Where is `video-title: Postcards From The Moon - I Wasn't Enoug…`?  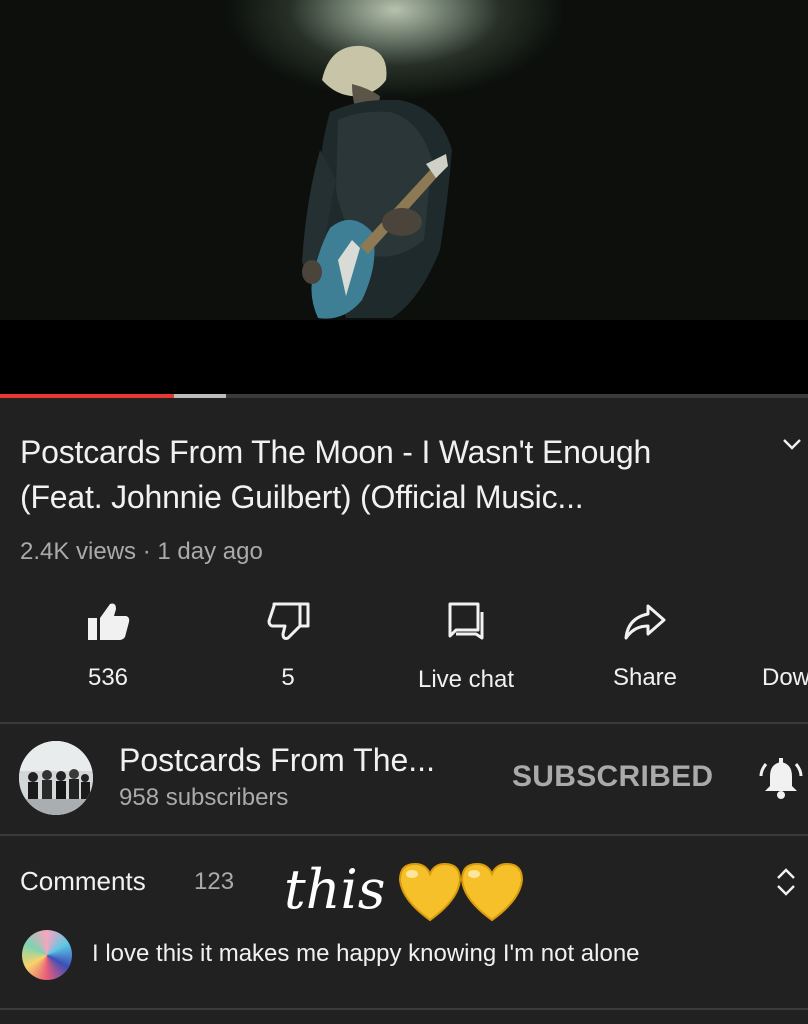
video-title: Postcards From The Moon - I Wasn't Enoug… is located at coordinates (380, 475).